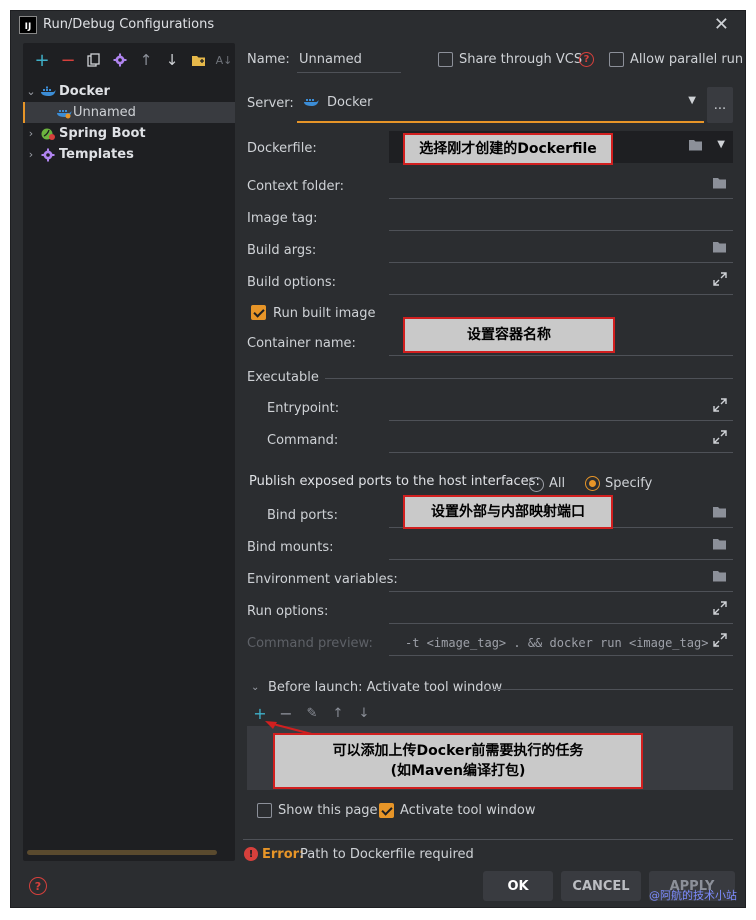 Image resolution: width=756 pixels, height=920 pixels. I want to click on env-vars-field, so click(561, 578).